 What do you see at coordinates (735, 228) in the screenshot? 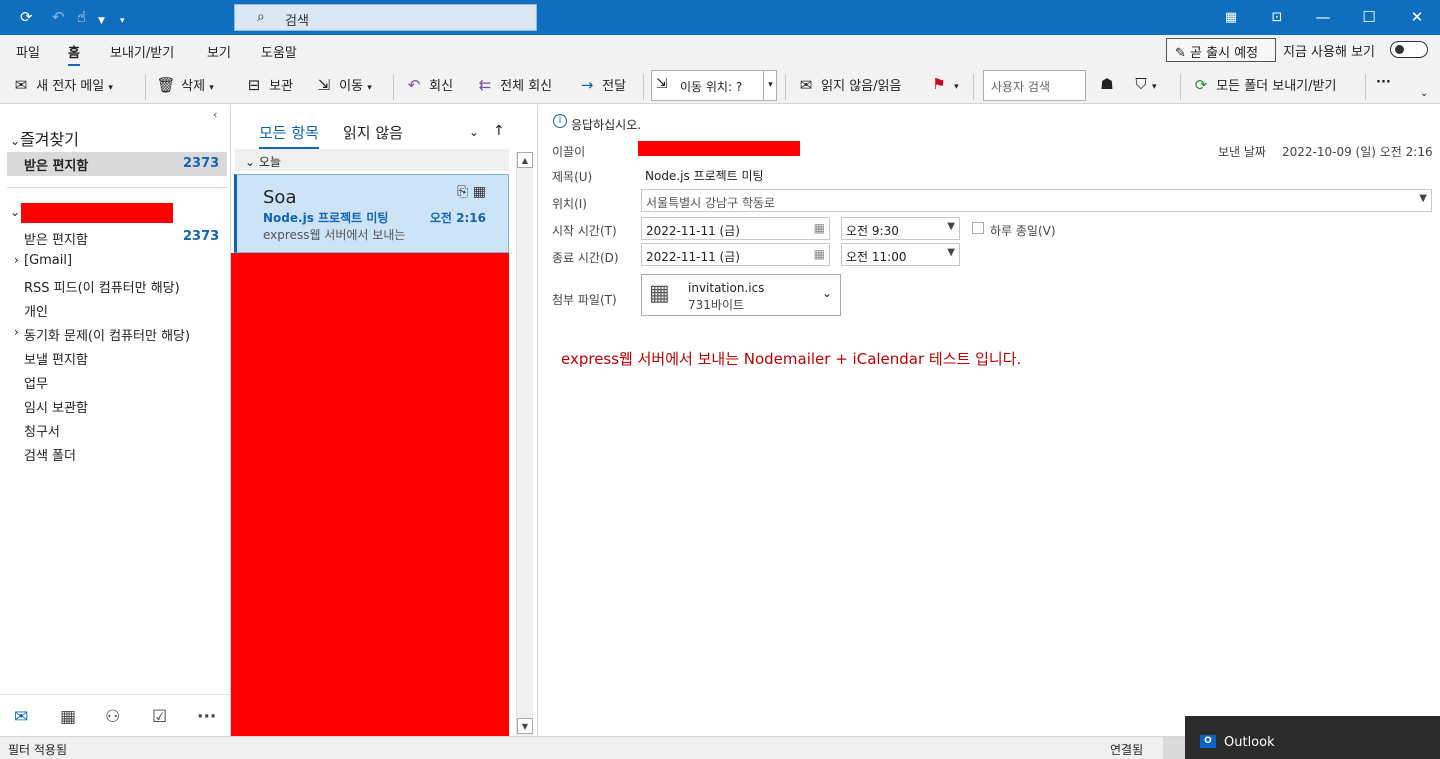
I see `start-date-field: 2022-11-11 (금) ▦` at bounding box center [735, 228].